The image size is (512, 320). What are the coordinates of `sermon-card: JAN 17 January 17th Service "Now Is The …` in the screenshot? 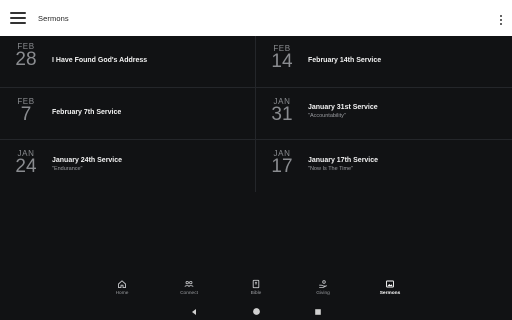 It's located at (384, 166).